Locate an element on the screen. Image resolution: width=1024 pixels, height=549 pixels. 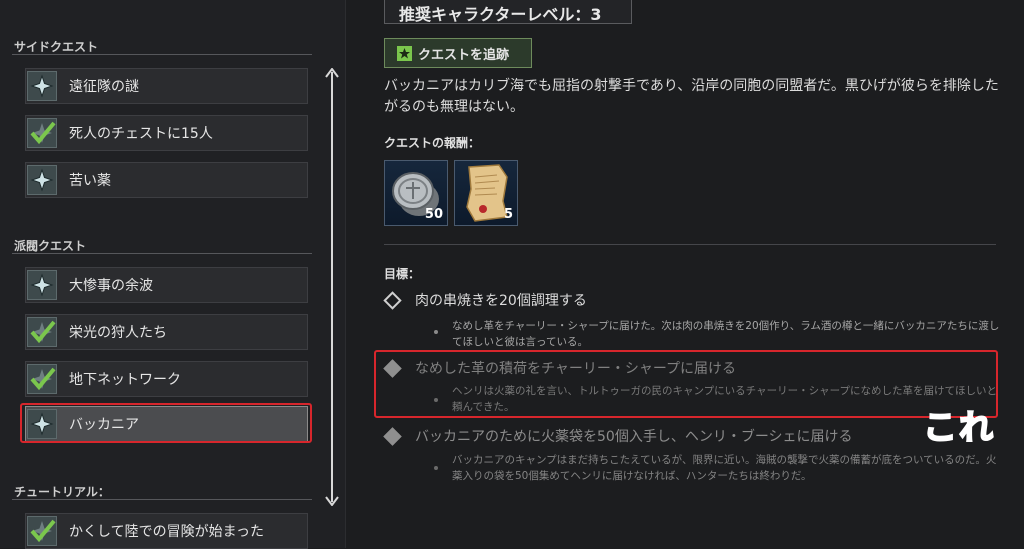
selected-quest-highlight is located at coordinates (166, 423).